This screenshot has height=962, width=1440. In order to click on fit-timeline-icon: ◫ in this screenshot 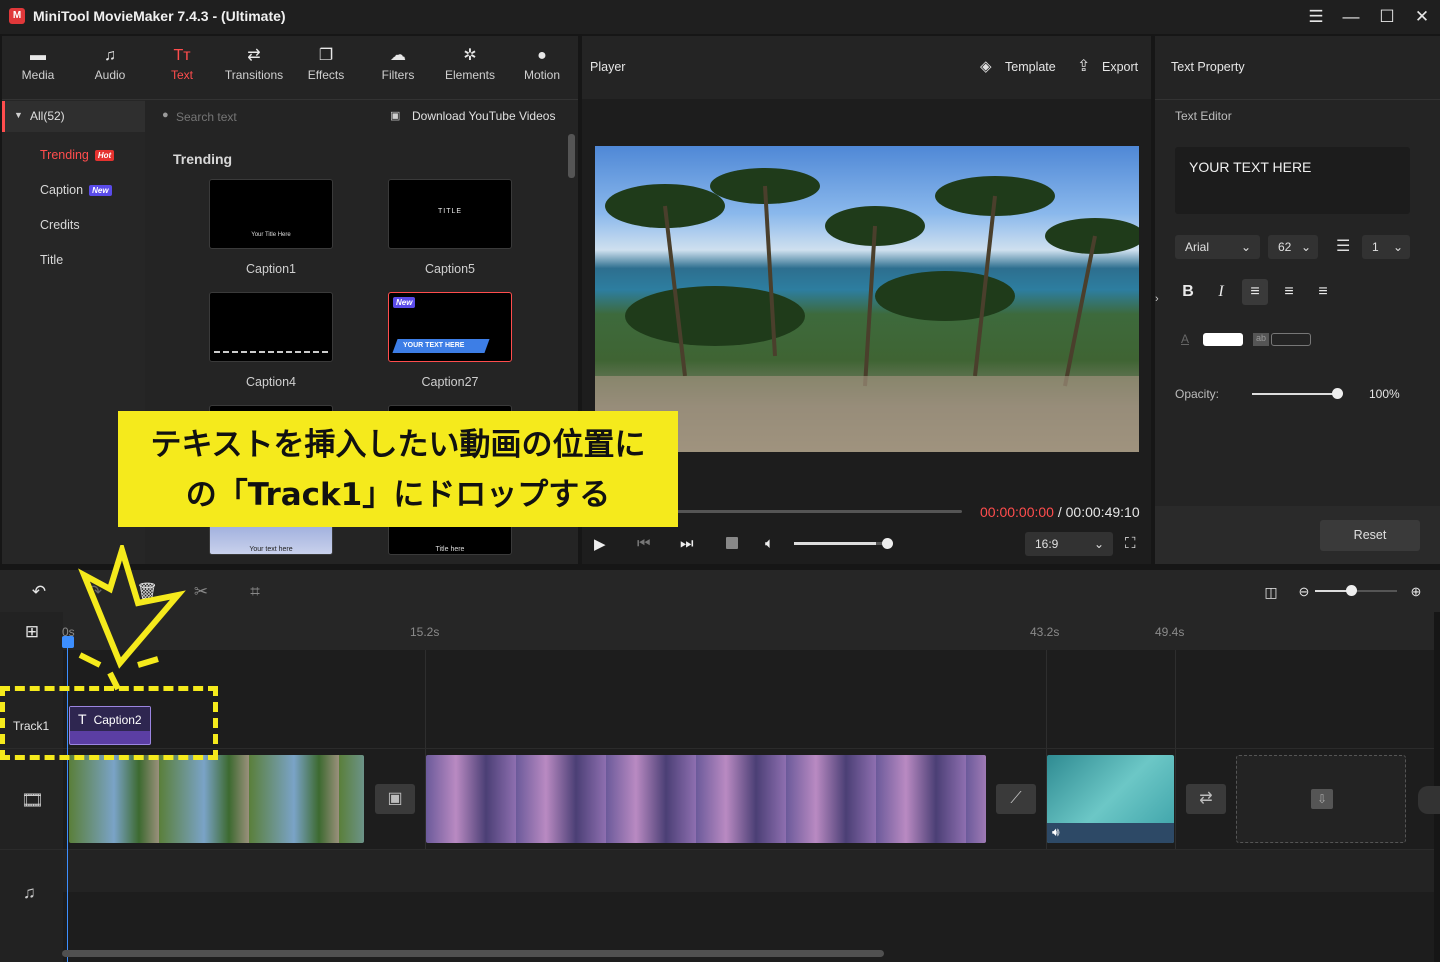, I will do `click(1271, 592)`.